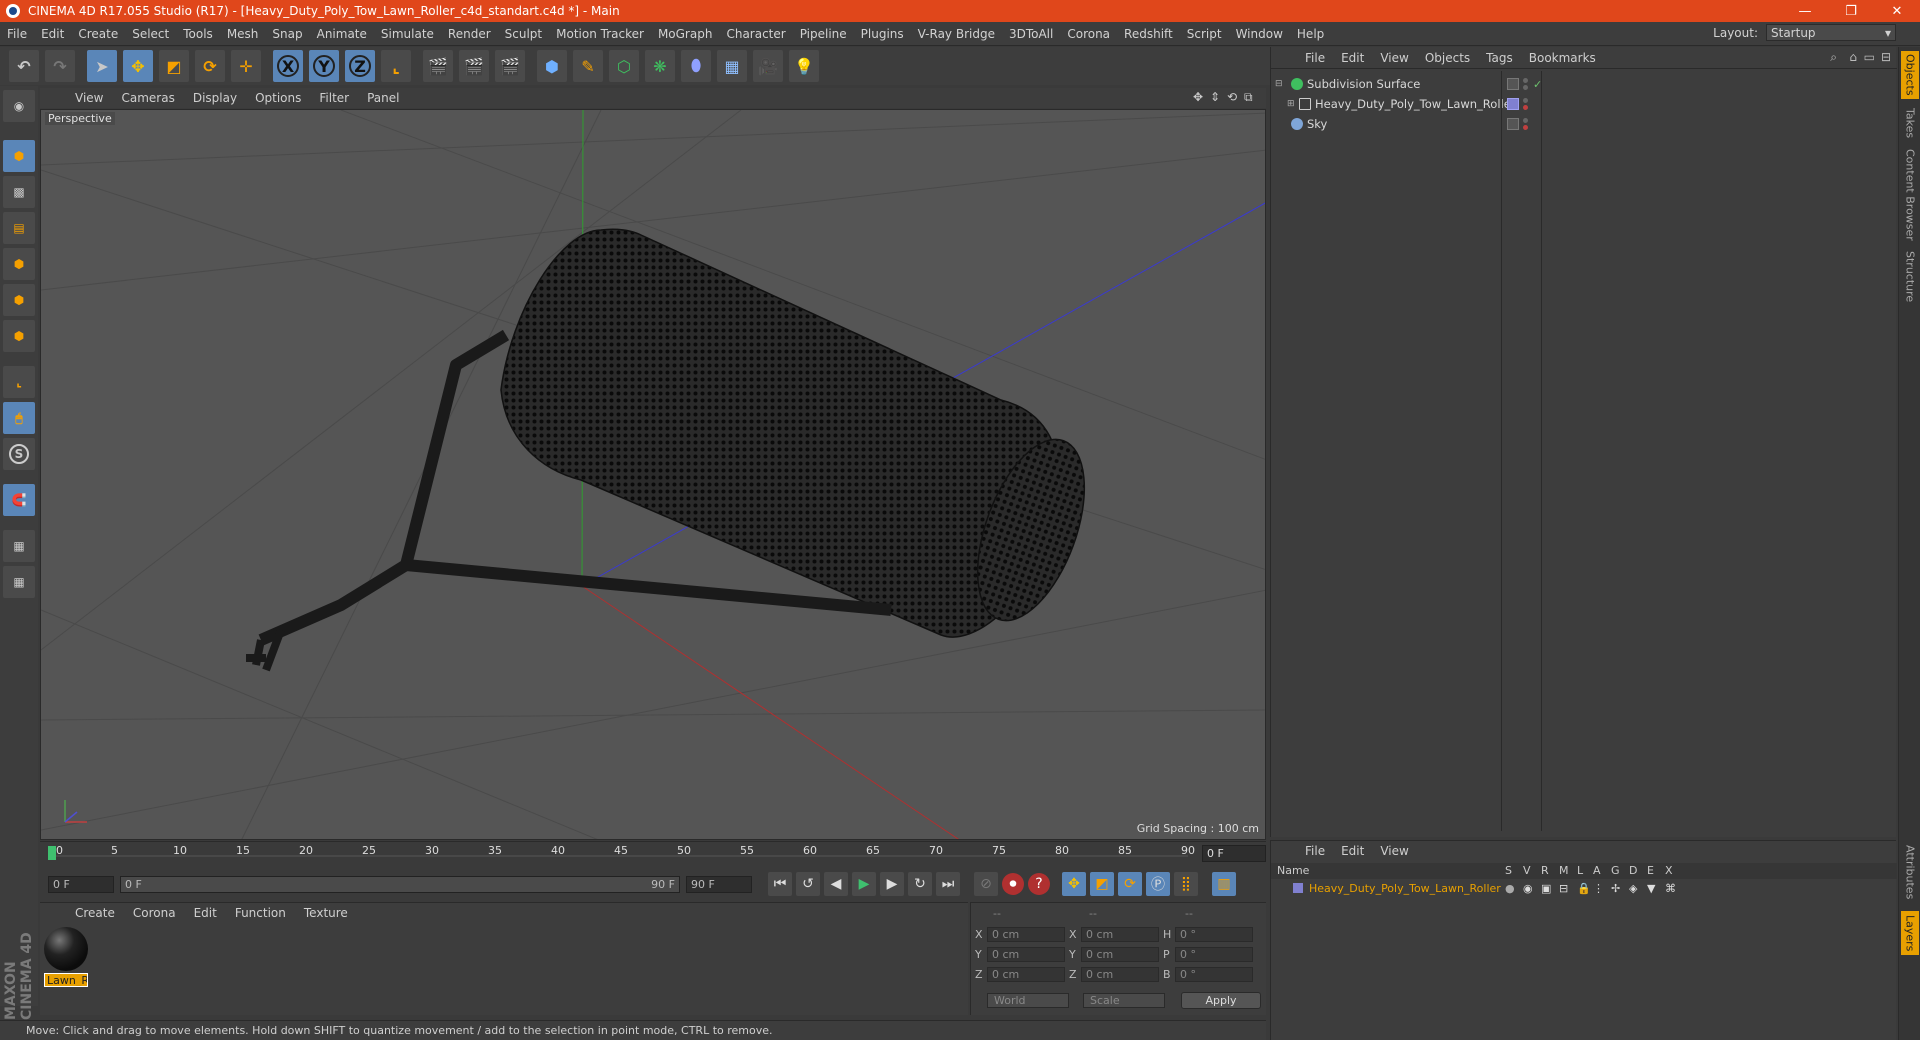 This screenshot has height=1040, width=1920. Describe the element at coordinates (1528, 888) in the screenshot. I see `view-eye-icon: ◉` at that location.